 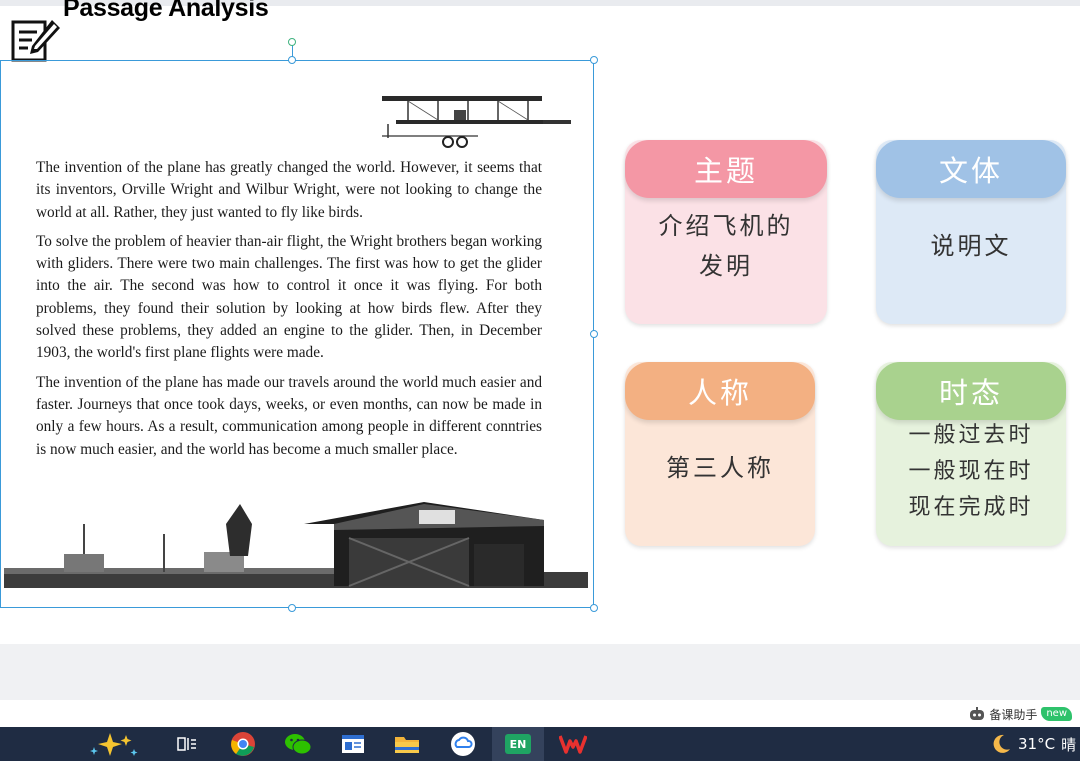 I want to click on card-person: 人称 第三人称, so click(x=720, y=454).